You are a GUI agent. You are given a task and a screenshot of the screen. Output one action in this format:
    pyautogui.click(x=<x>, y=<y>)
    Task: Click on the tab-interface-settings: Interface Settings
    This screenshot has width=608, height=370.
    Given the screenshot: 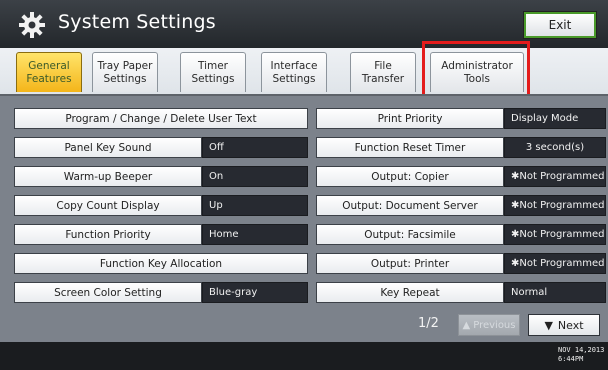 What is the action you would take?
    pyautogui.click(x=294, y=72)
    